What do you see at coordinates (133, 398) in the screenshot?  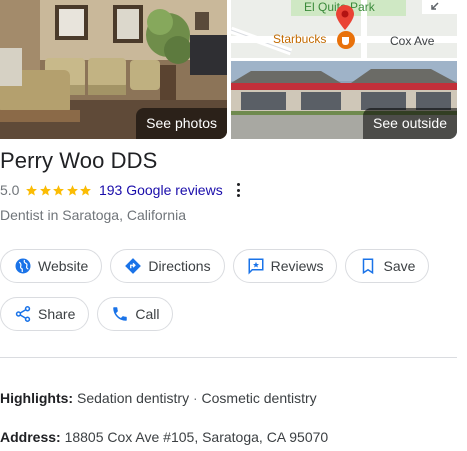 I see `highlight-item: Sedation dentistry` at bounding box center [133, 398].